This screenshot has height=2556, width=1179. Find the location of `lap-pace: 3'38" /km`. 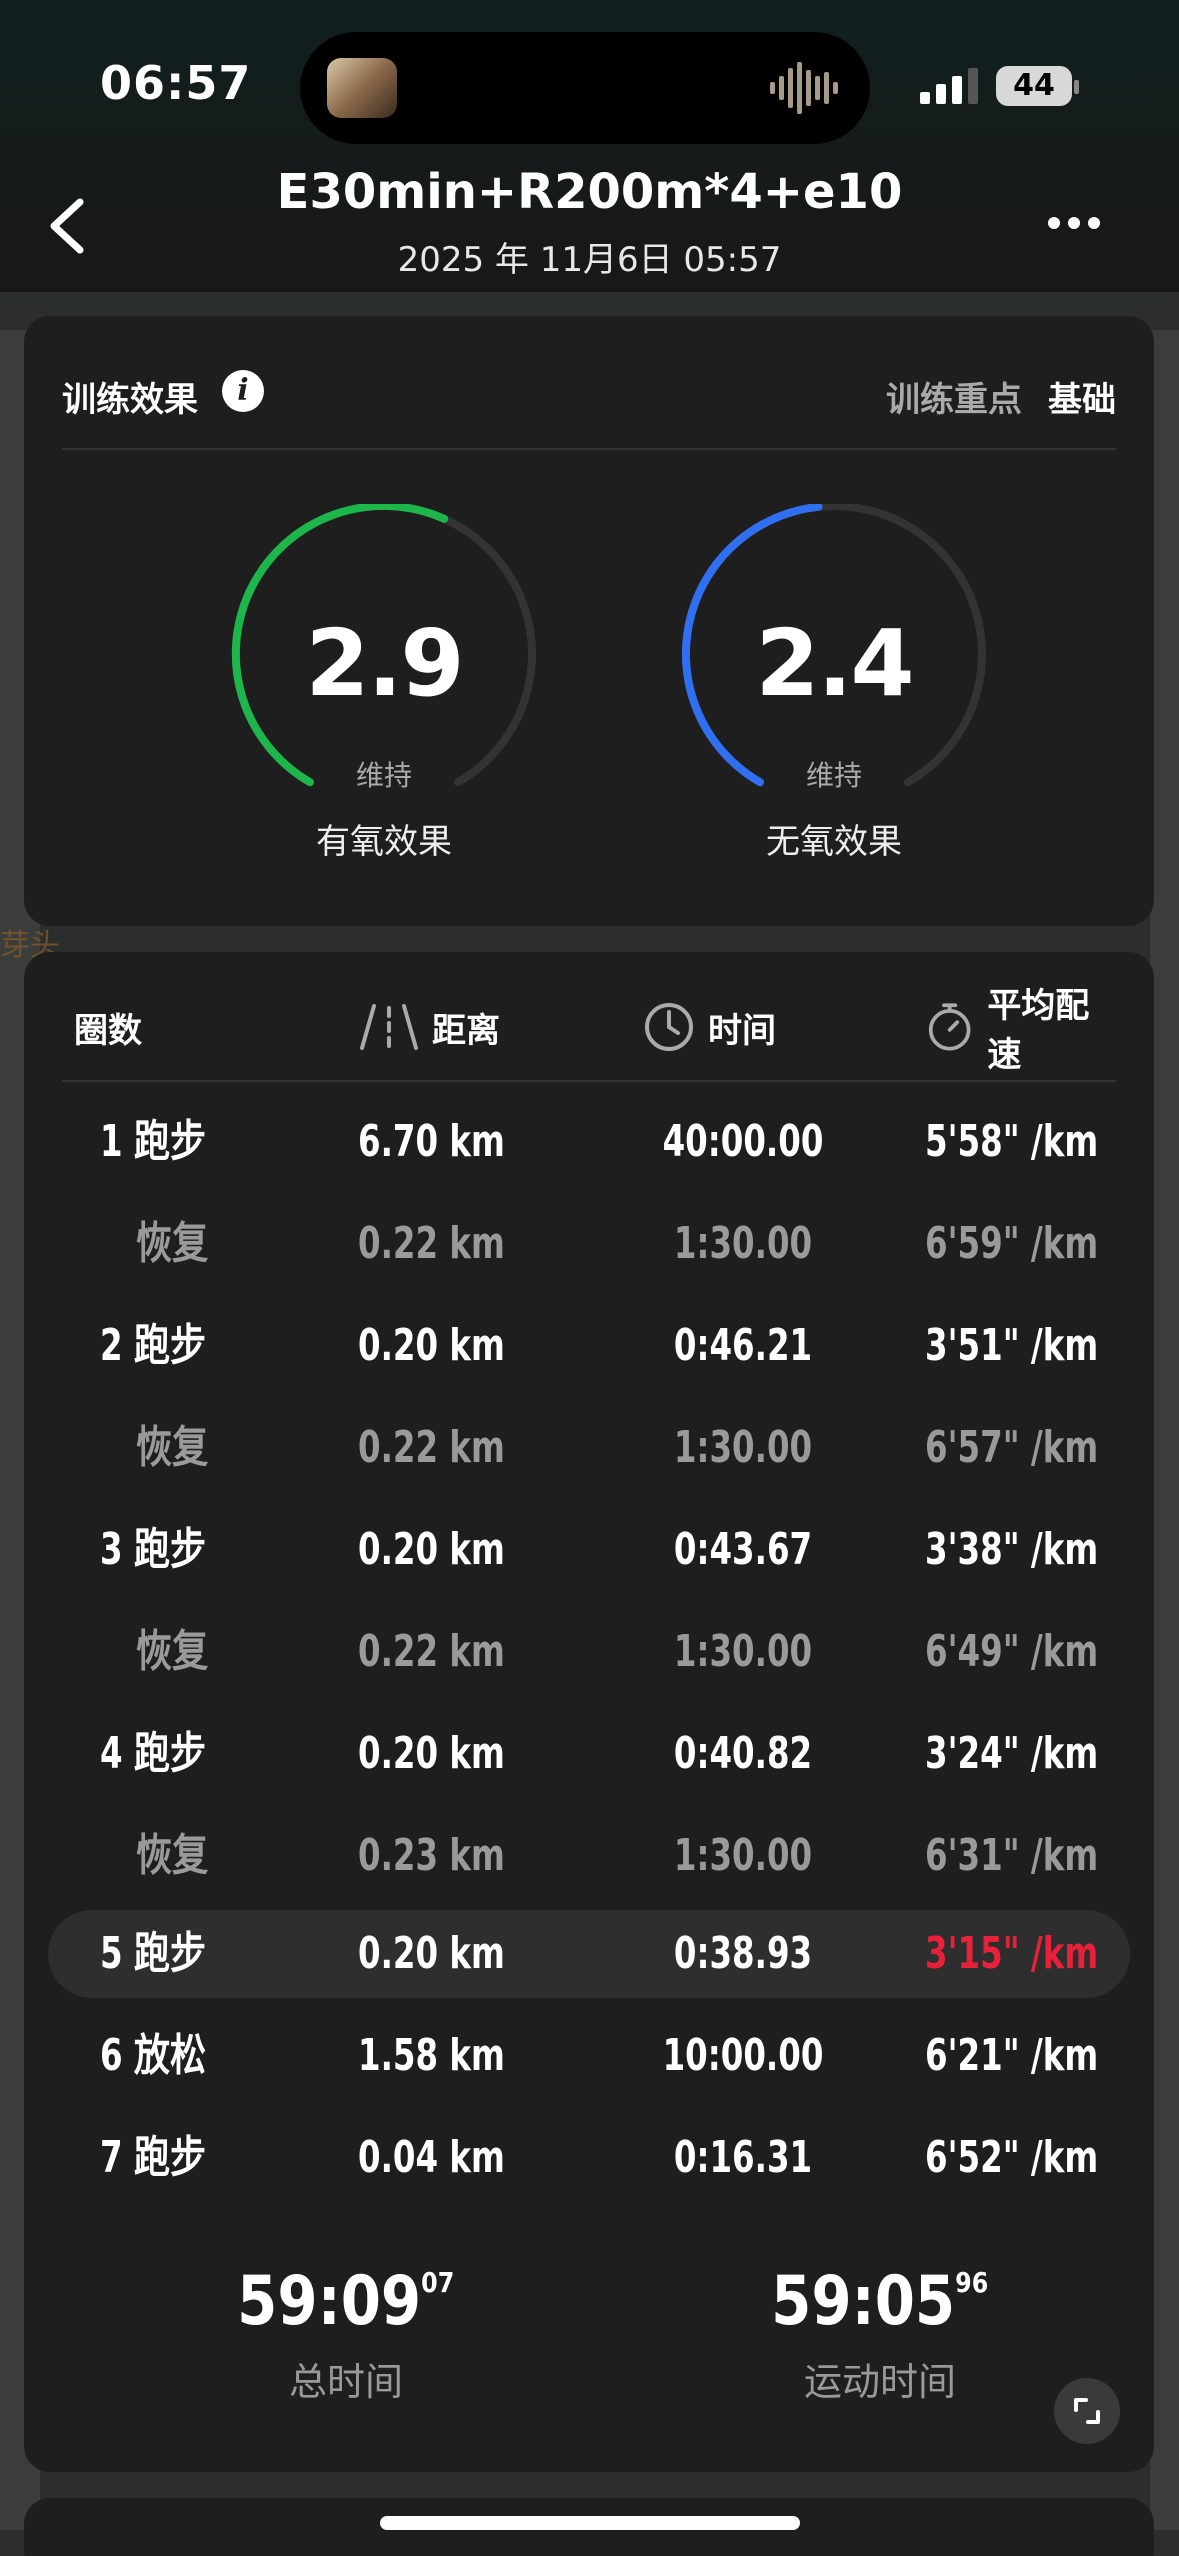

lap-pace: 3'38" /km is located at coordinates (1011, 1549).